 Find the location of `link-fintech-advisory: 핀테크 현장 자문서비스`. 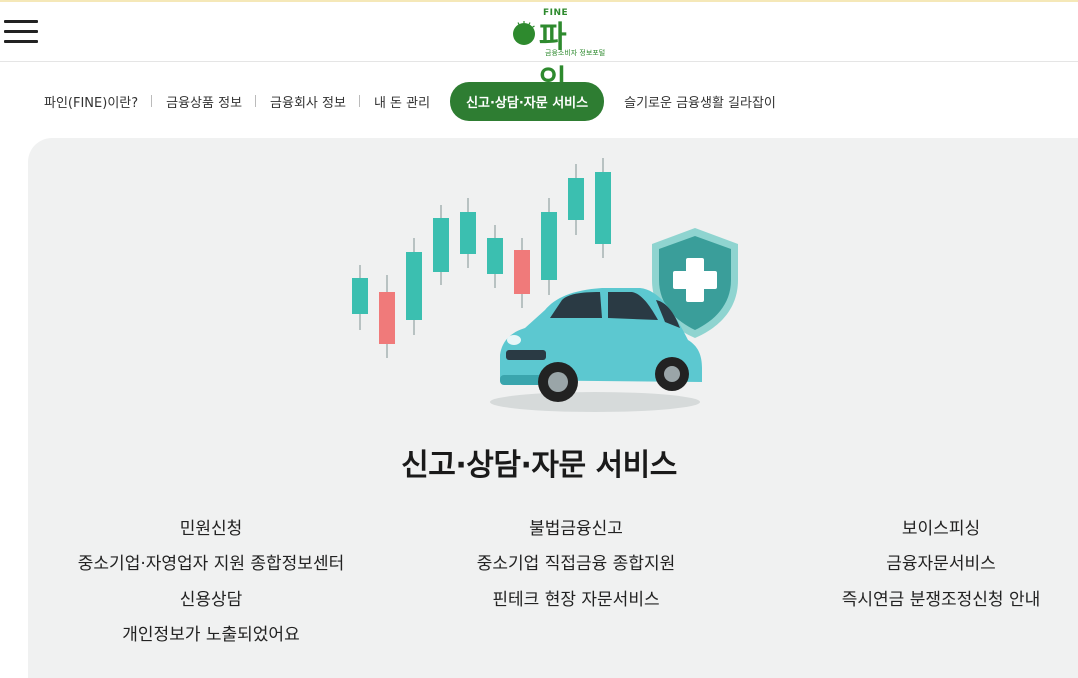

link-fintech-advisory: 핀테크 현장 자문서비스 is located at coordinates (575, 597).